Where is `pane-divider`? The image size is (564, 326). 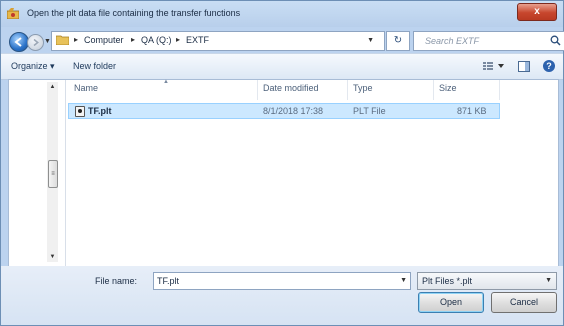
pane-divider is located at coordinates (65, 173).